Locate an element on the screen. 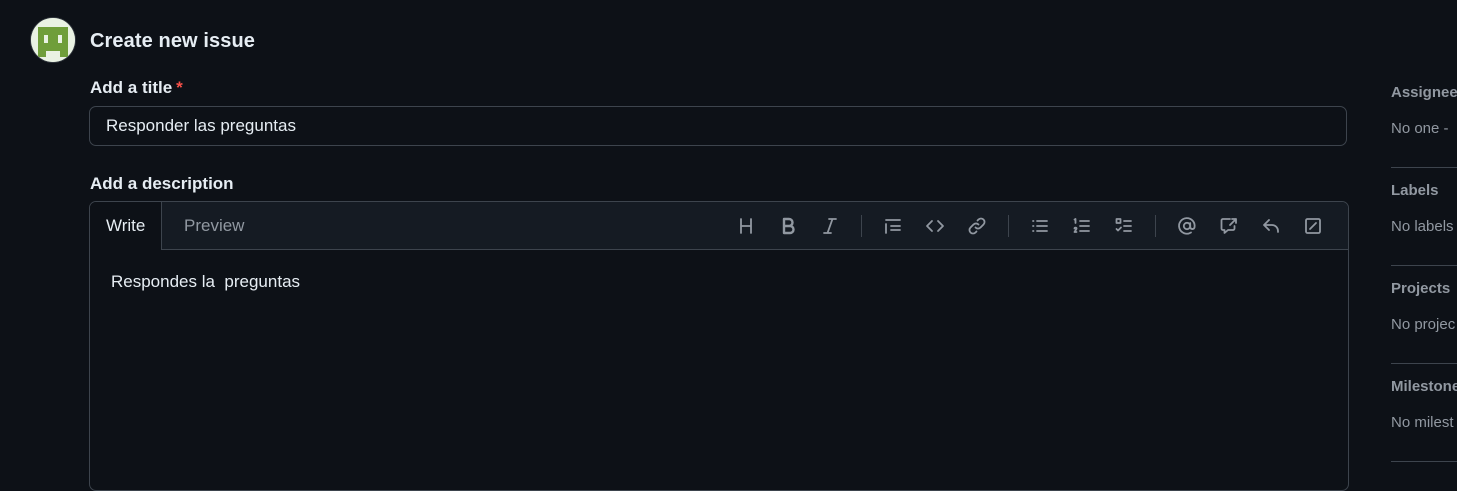  required-mark: * is located at coordinates (179, 87).